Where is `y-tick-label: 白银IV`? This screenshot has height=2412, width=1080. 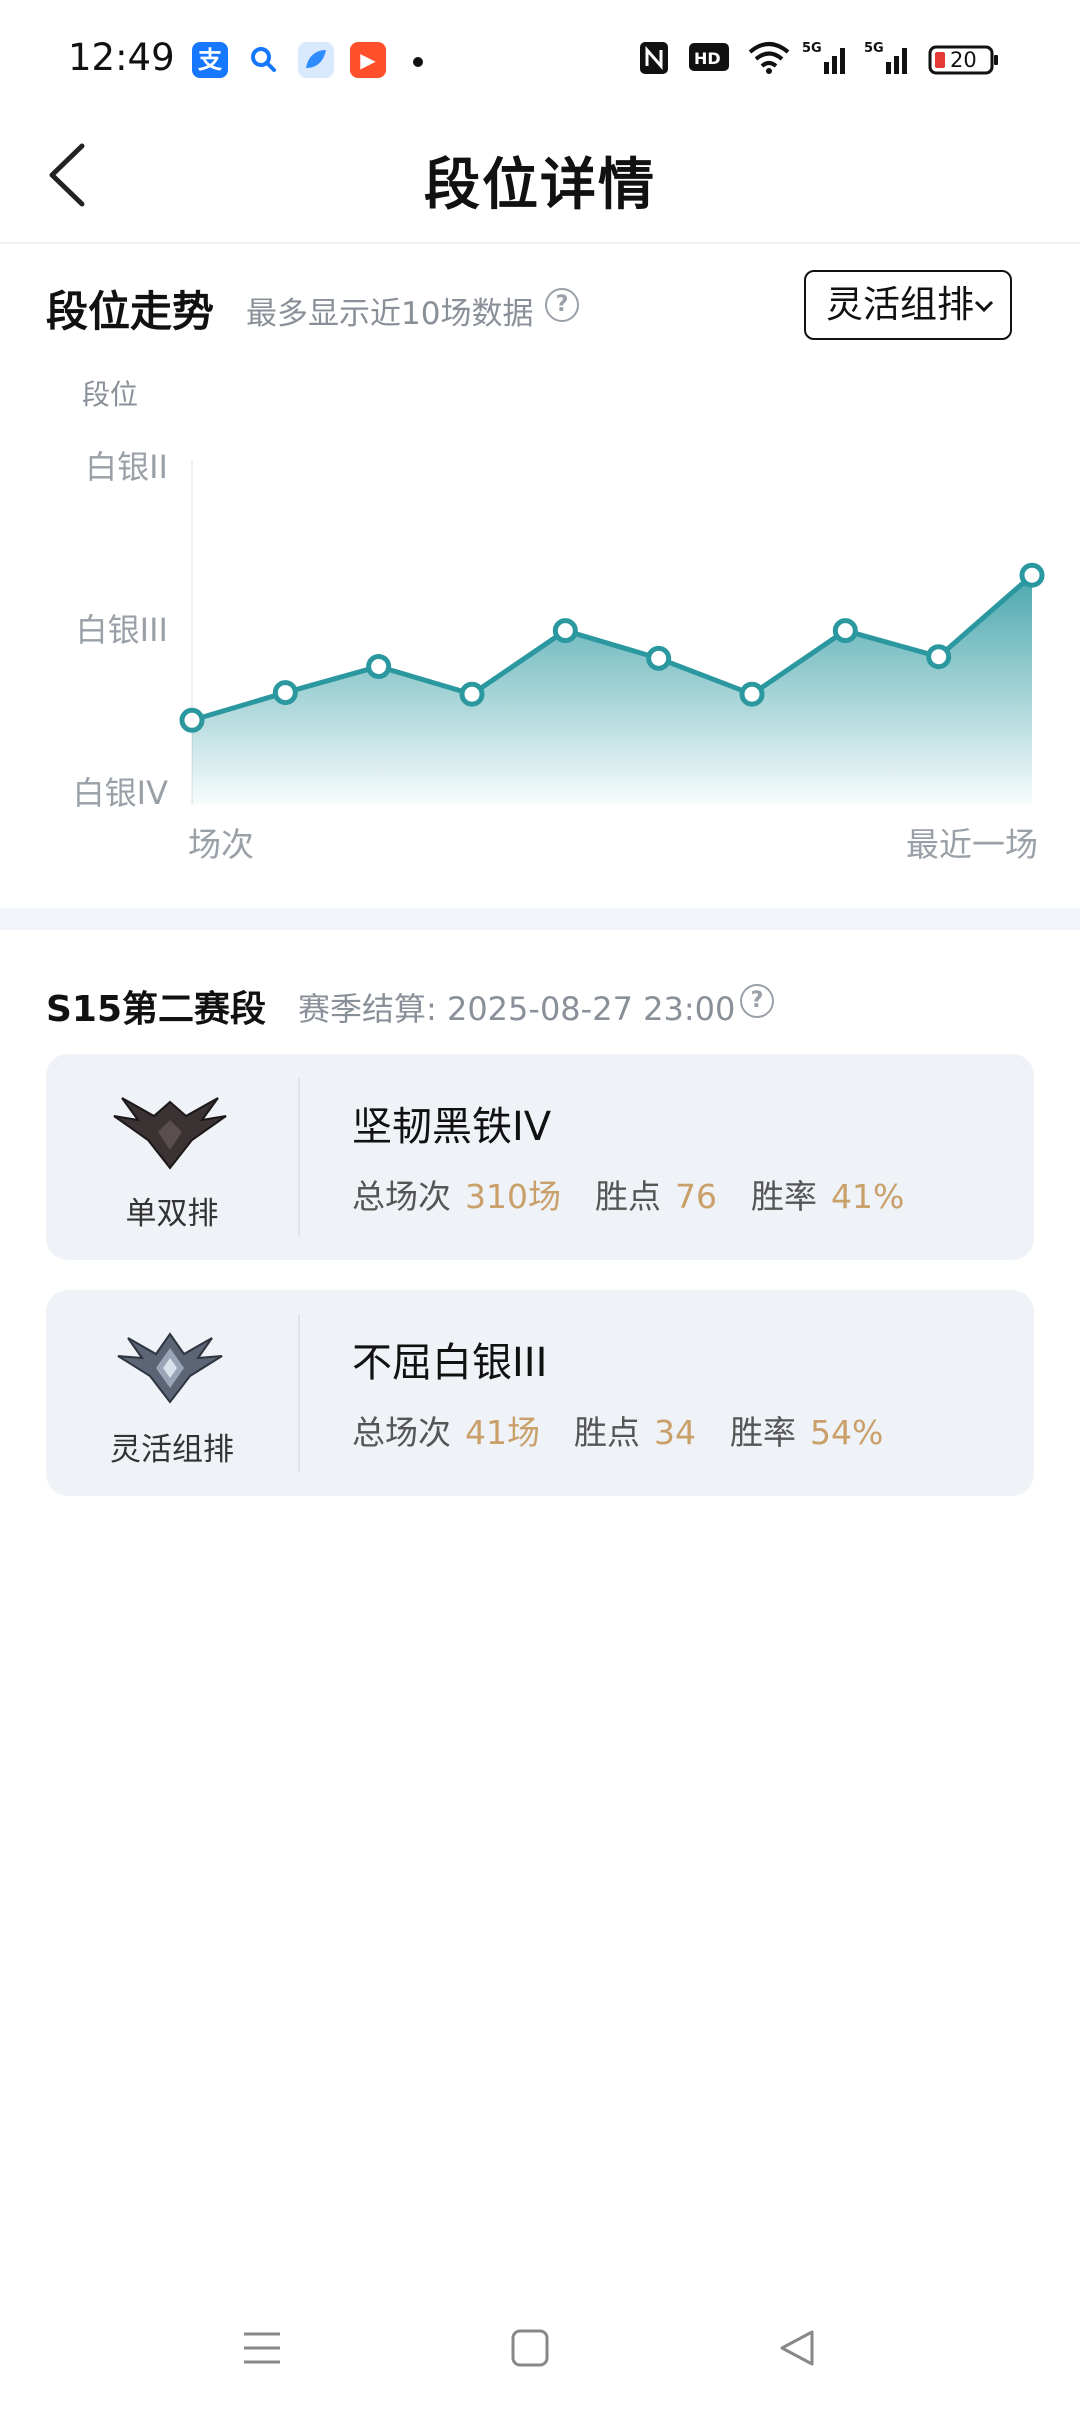 y-tick-label: 白银IV is located at coordinates (120, 793).